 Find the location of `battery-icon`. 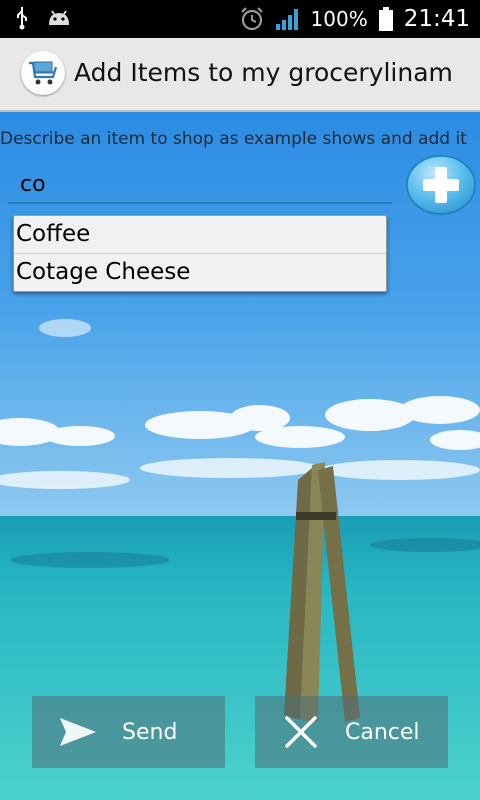

battery-icon is located at coordinates (385, 19).